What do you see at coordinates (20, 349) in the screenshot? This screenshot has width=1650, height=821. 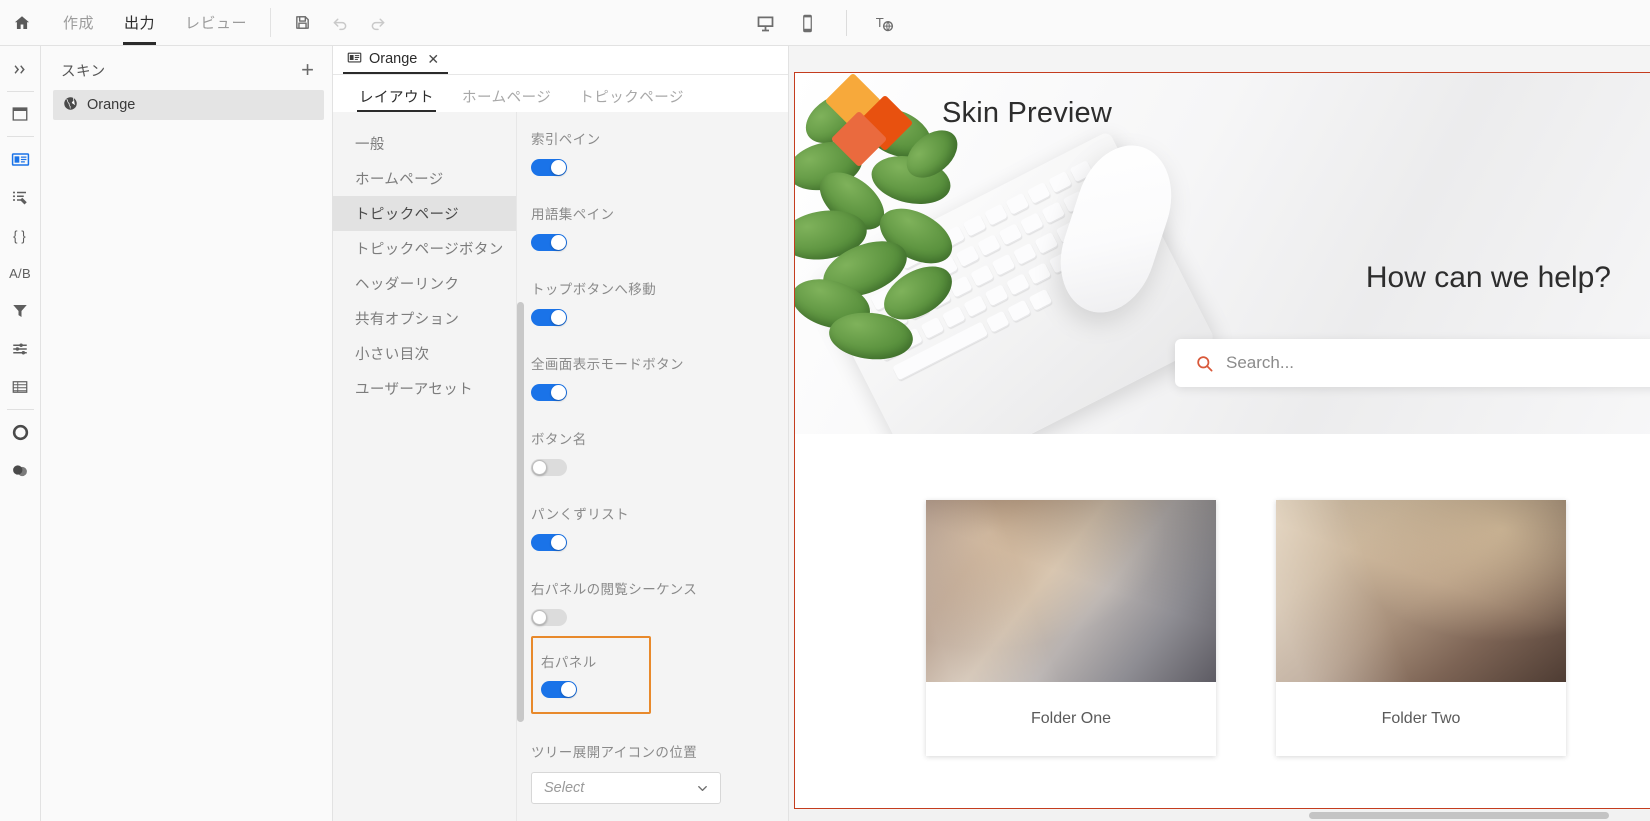 I see `sliders-icon` at bounding box center [20, 349].